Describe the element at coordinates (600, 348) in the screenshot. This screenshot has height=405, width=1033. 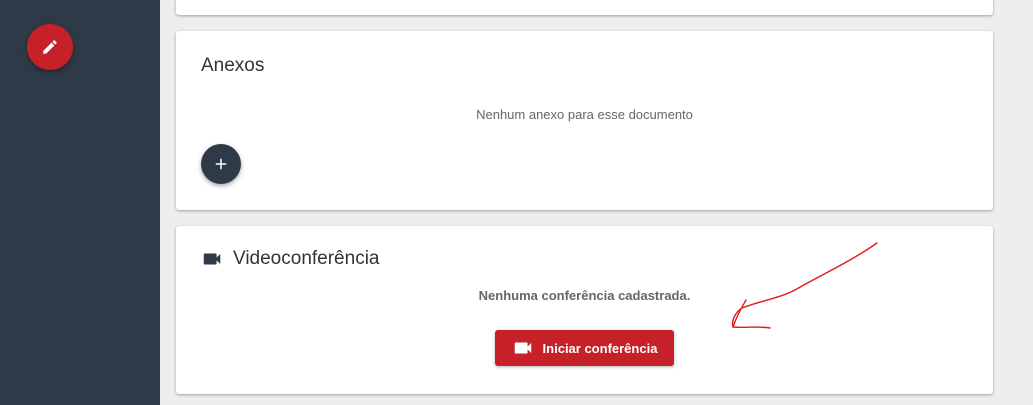
I see `start-conference-label: Iniciar conferência` at that location.